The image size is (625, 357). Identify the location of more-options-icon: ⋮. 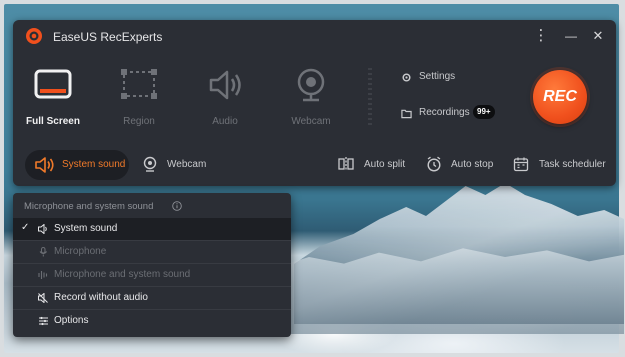
(541, 36).